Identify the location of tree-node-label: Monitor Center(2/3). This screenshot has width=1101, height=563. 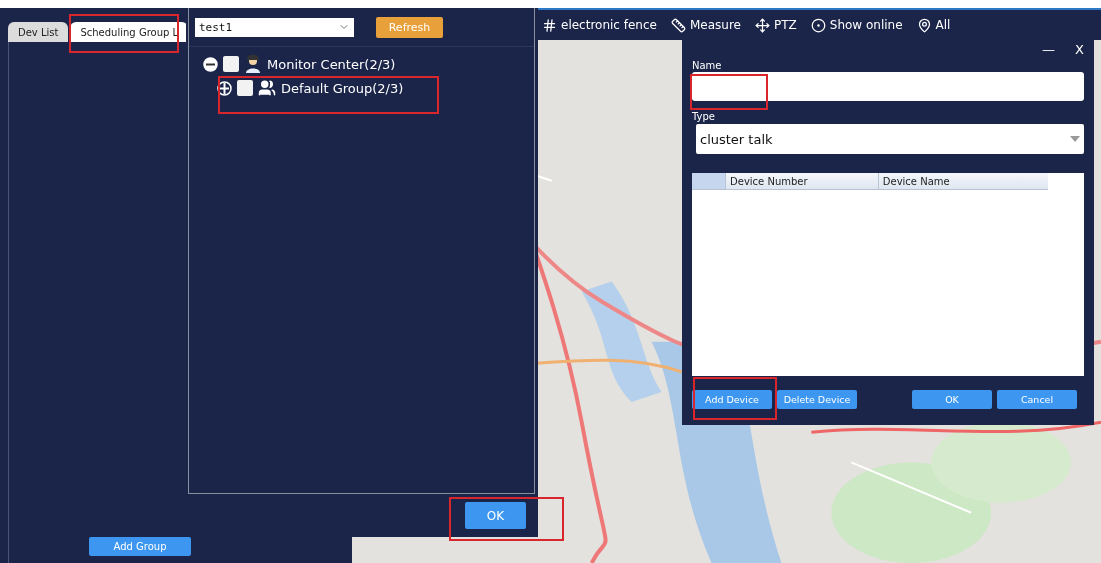
(331, 64).